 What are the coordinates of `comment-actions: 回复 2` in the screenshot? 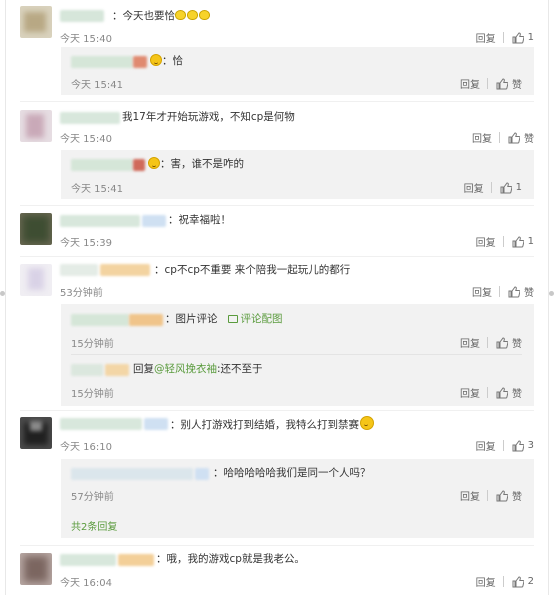 It's located at (505, 581).